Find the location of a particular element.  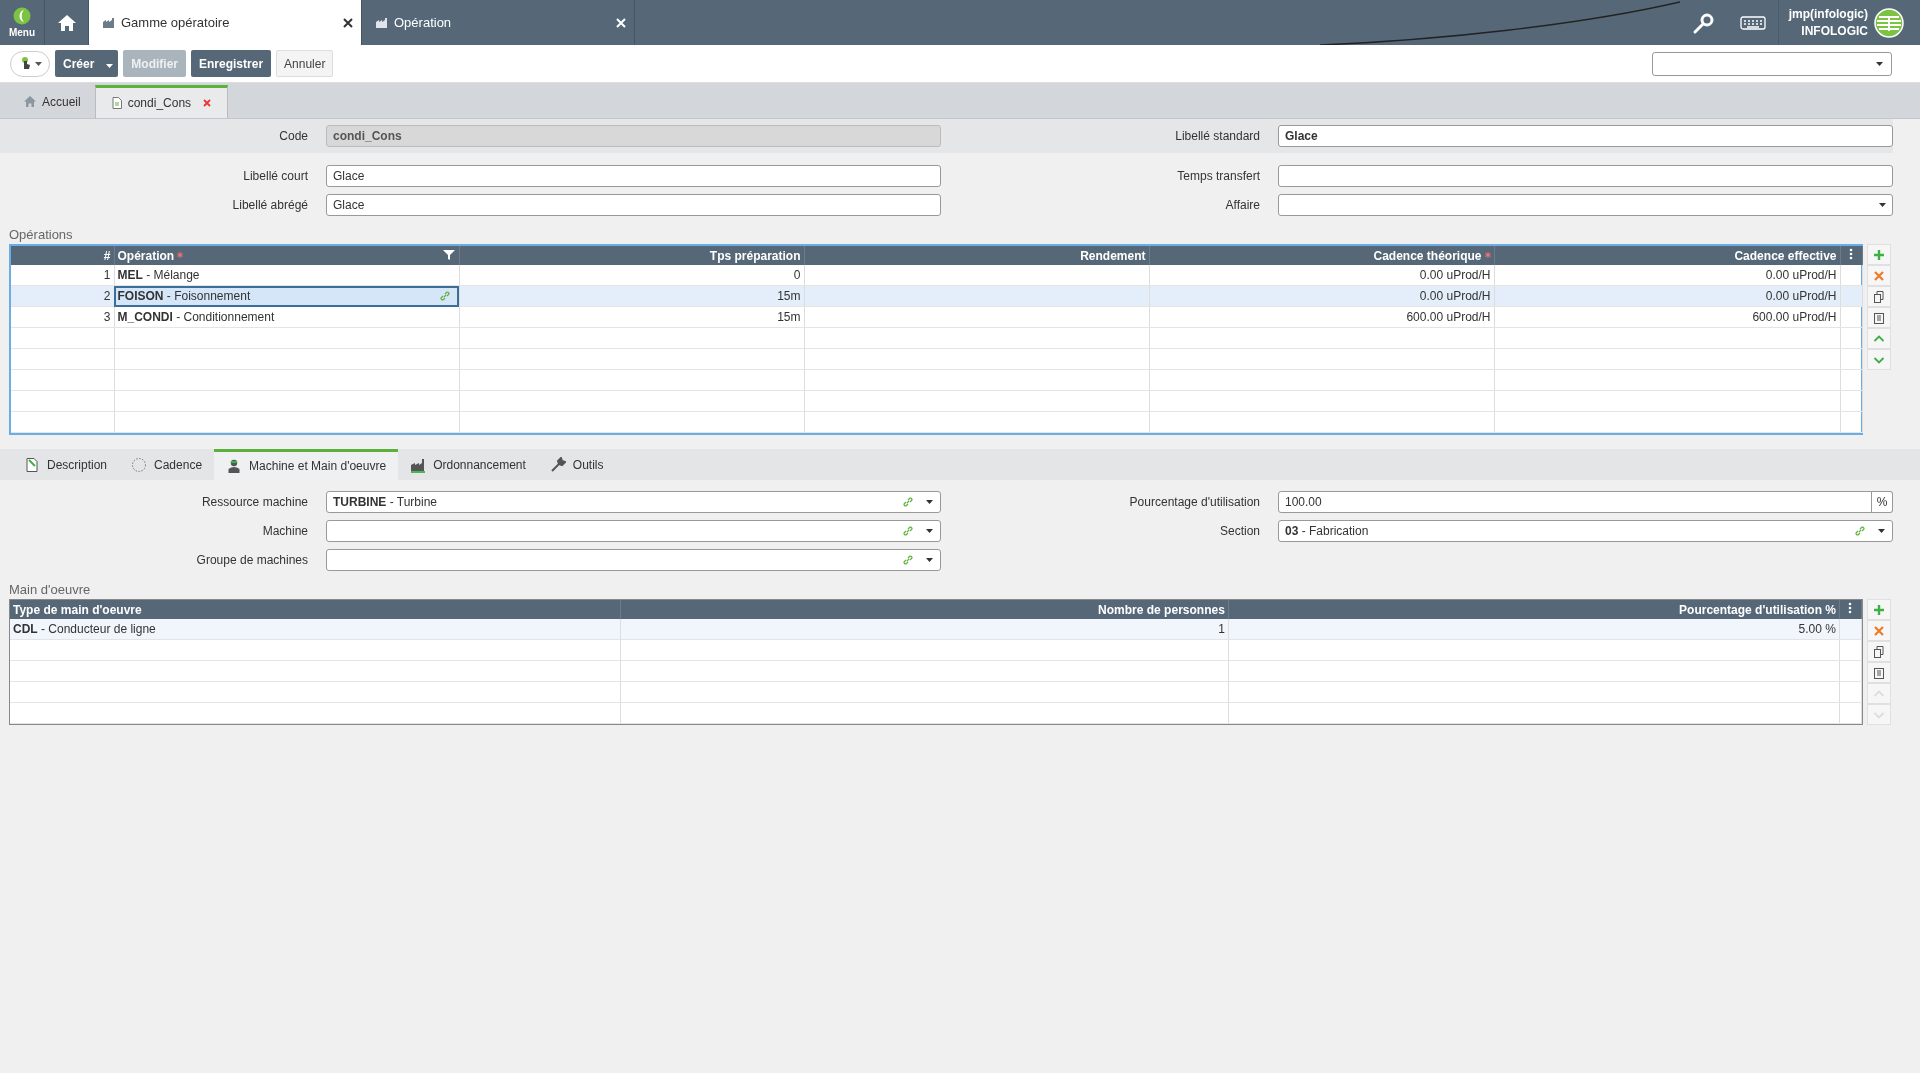

field-label: Groupe de machines is located at coordinates (252, 560).